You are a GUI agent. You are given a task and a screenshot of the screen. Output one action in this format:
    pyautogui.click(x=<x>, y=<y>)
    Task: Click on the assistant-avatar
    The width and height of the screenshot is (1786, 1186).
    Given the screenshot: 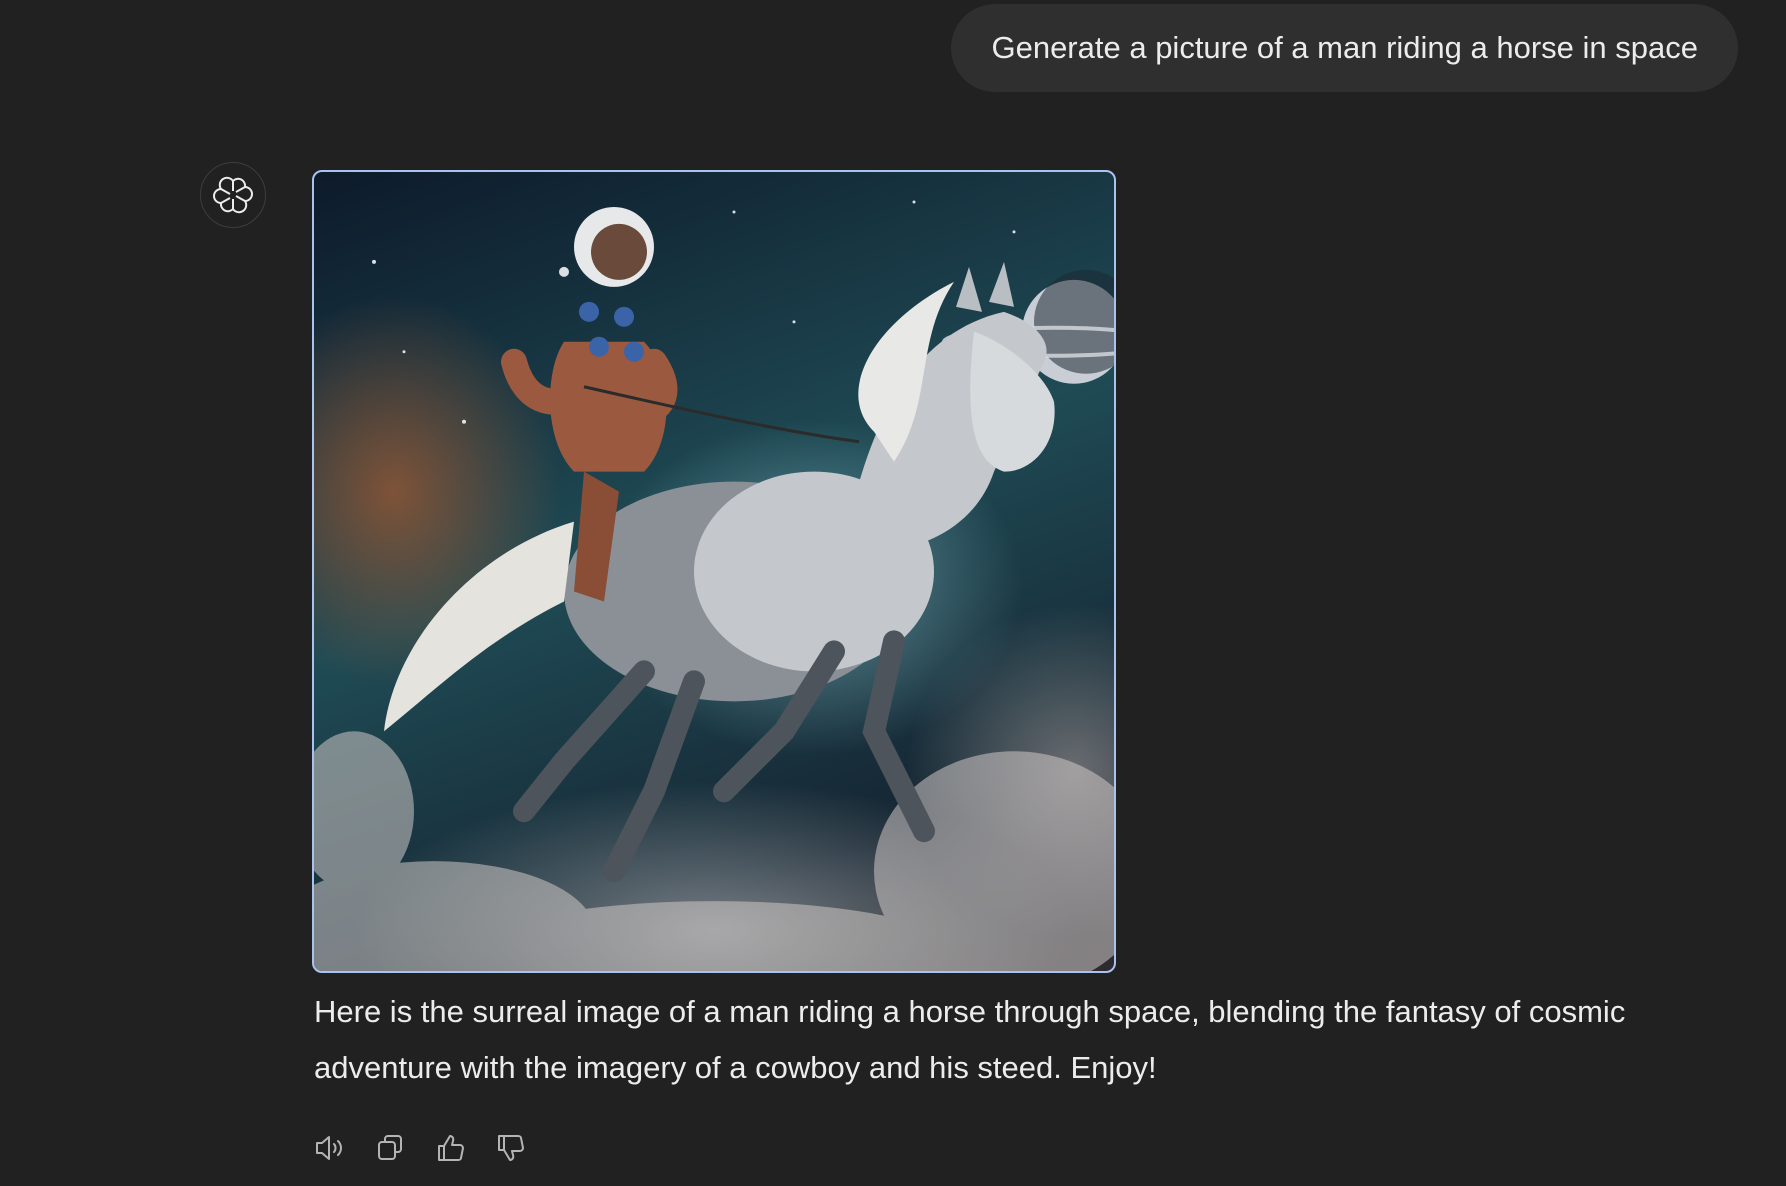 What is the action you would take?
    pyautogui.click(x=233, y=195)
    